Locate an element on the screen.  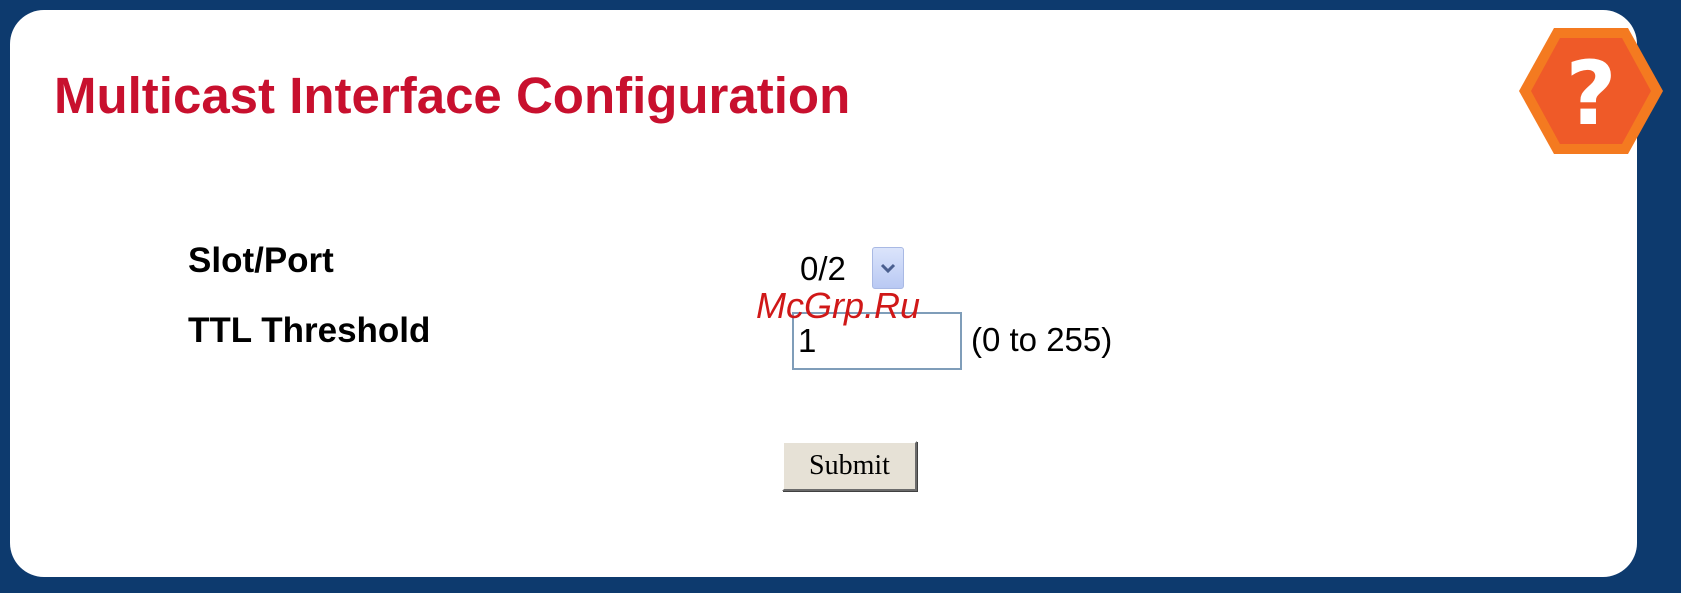
slot-port-select: 0/2 is located at coordinates (852, 268).